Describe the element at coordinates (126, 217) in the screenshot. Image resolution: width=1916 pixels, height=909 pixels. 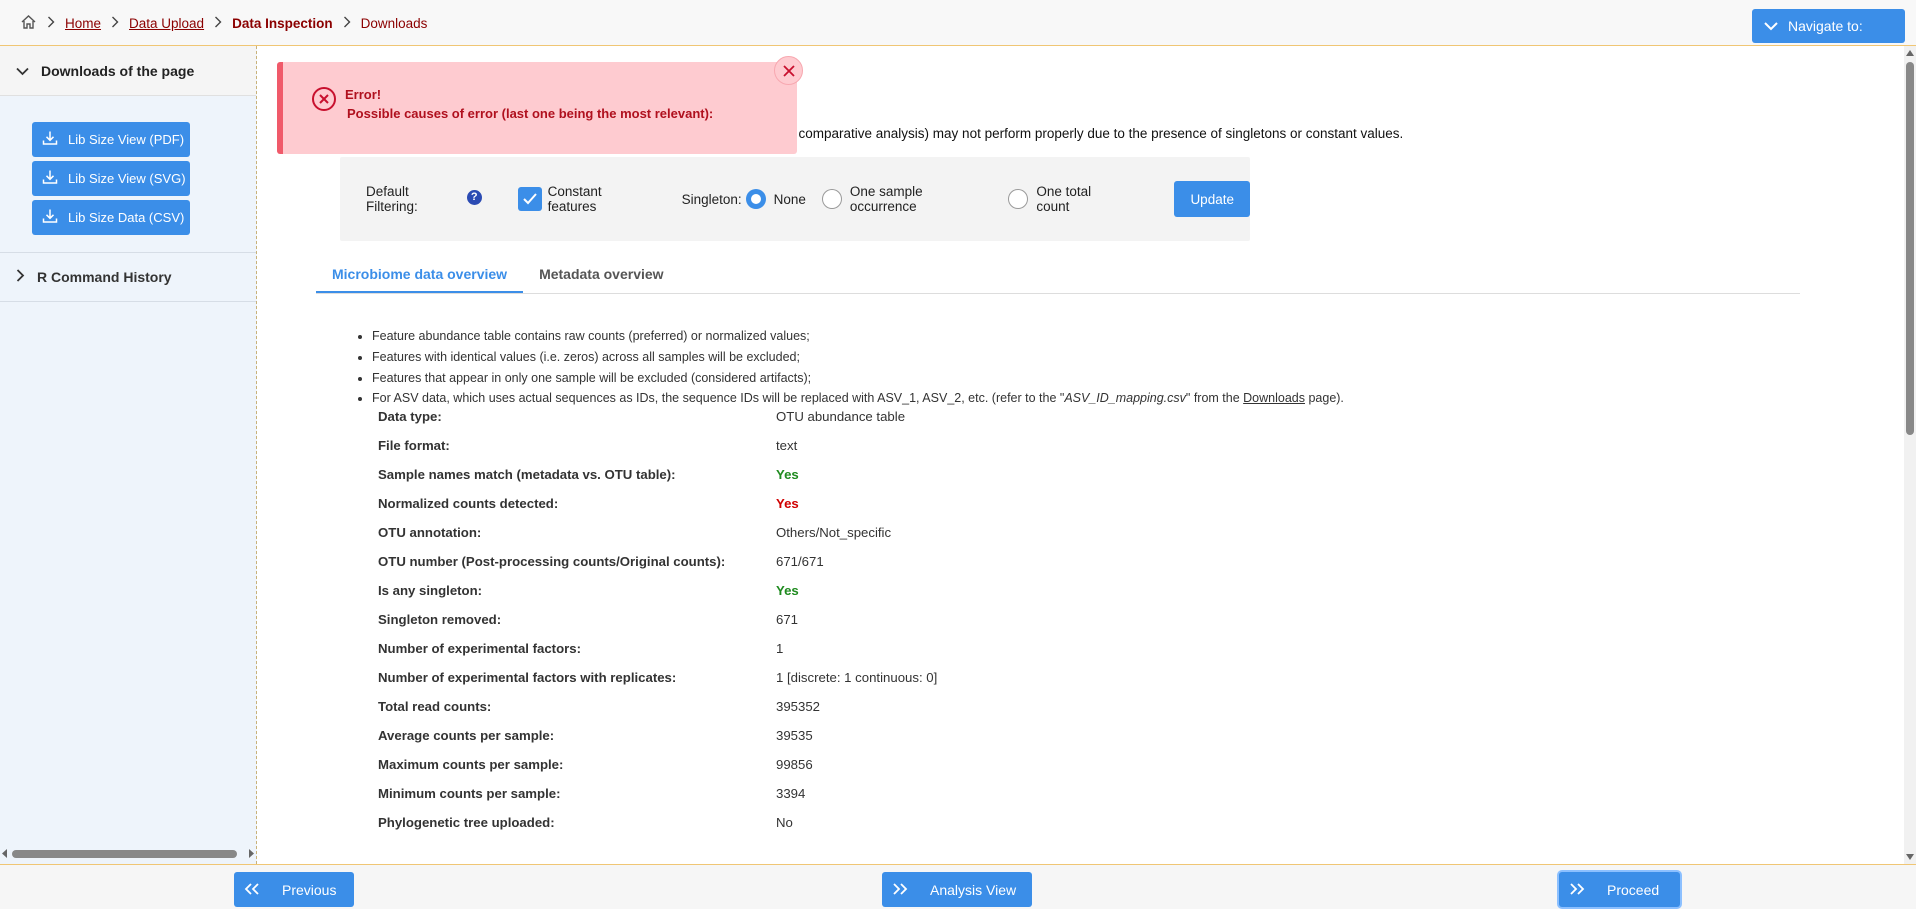
I see `download-label: Lib Size Data (CSV)` at that location.